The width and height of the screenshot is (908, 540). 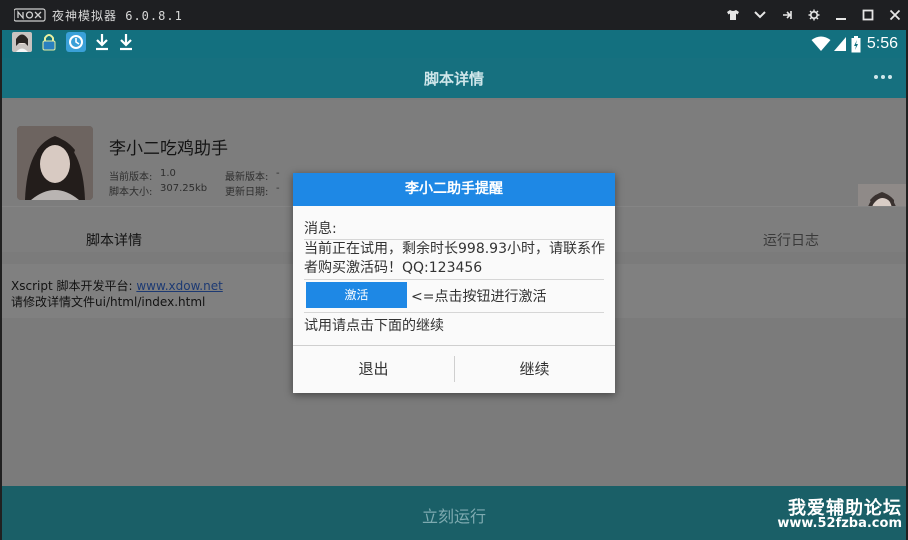 What do you see at coordinates (320, 229) in the screenshot?
I see `message-label: 消息:` at bounding box center [320, 229].